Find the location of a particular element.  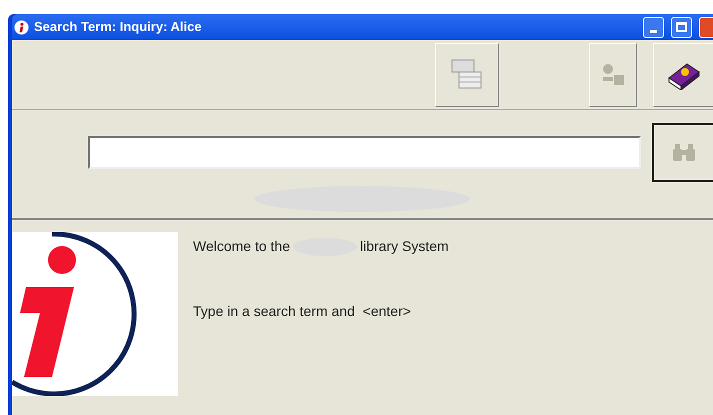

minimize-button is located at coordinates (653, 27).